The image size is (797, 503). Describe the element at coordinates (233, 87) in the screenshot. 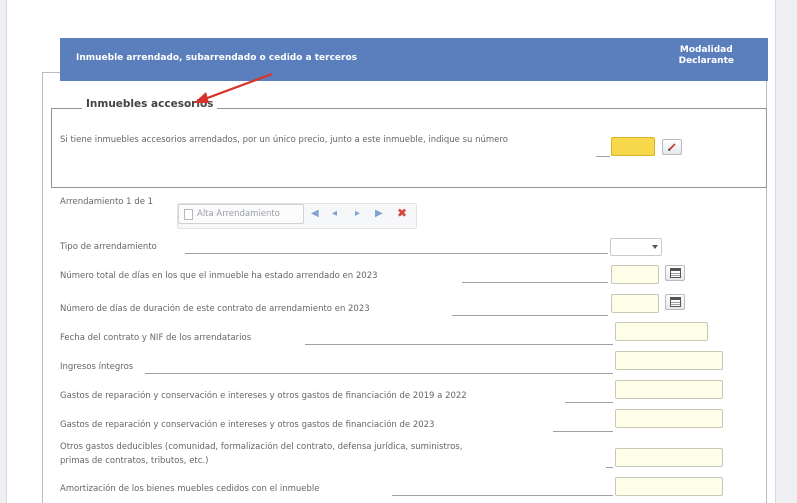

I see `annotation-arrow-icon` at that location.